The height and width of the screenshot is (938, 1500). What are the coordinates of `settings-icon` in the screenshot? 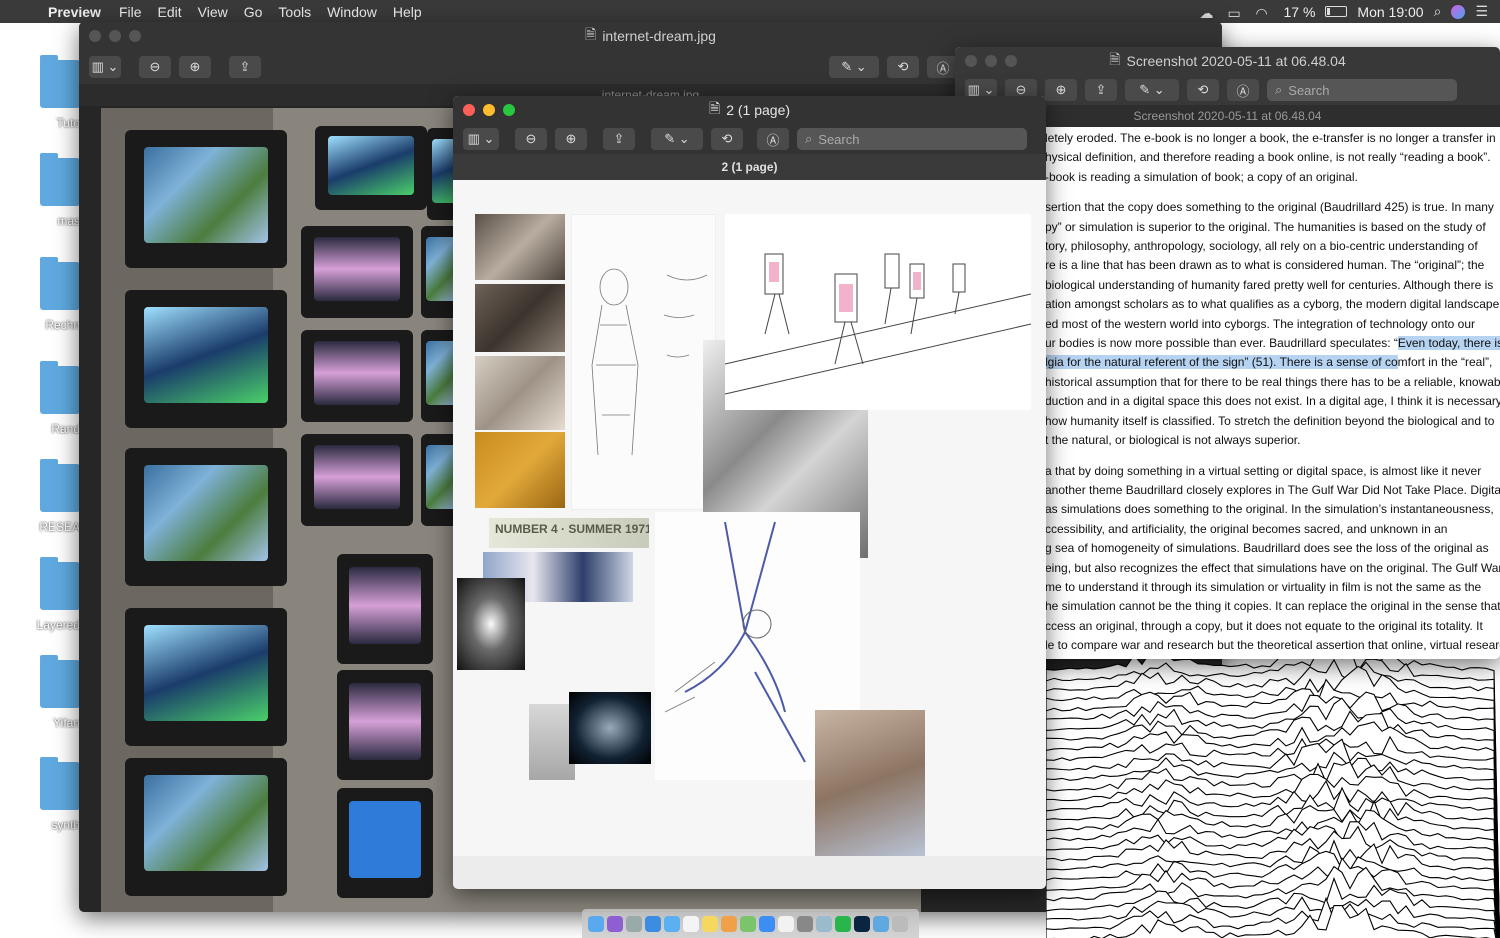 It's located at (805, 923).